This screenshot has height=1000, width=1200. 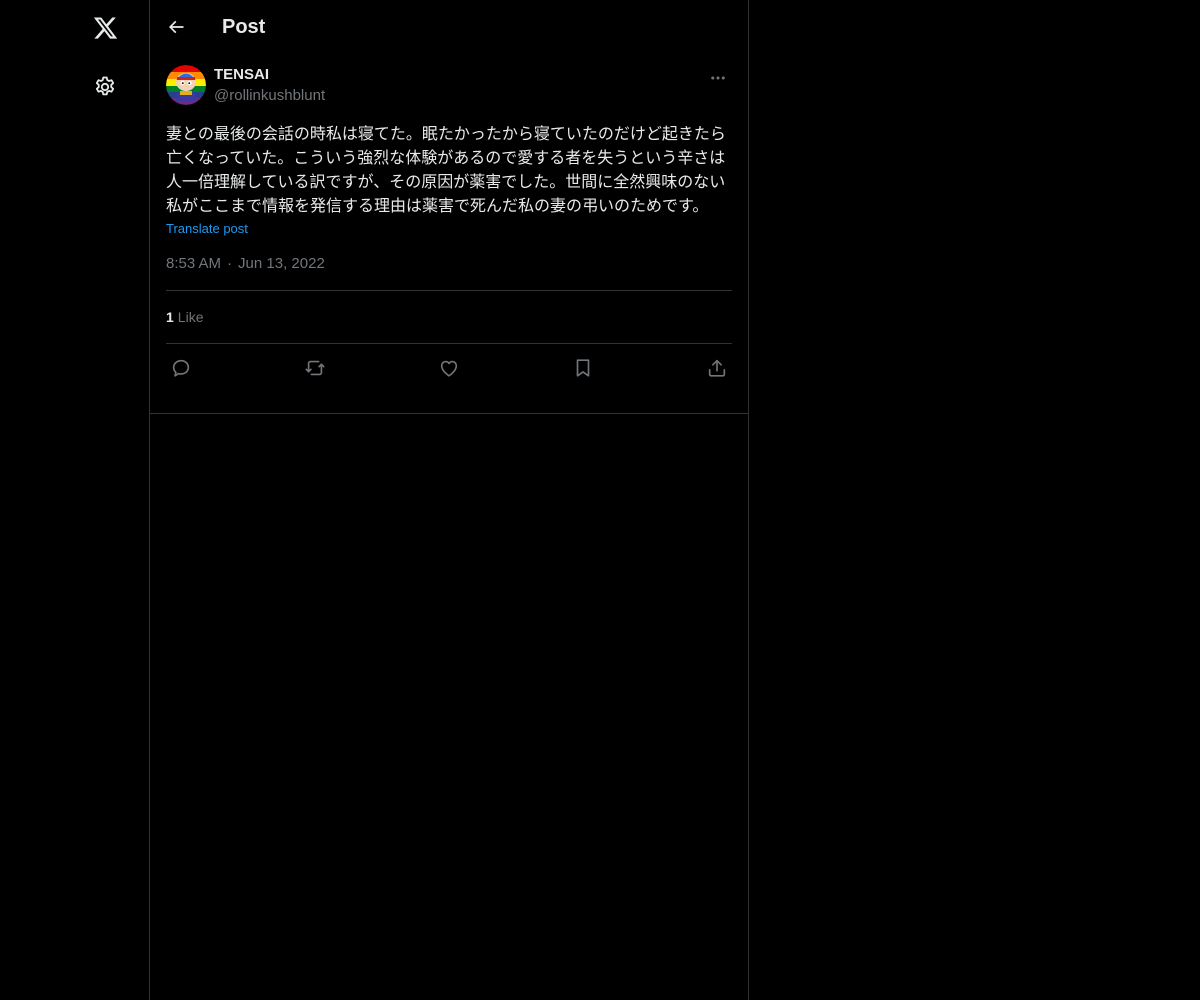 What do you see at coordinates (190, 317) in the screenshot?
I see `like-label: Like` at bounding box center [190, 317].